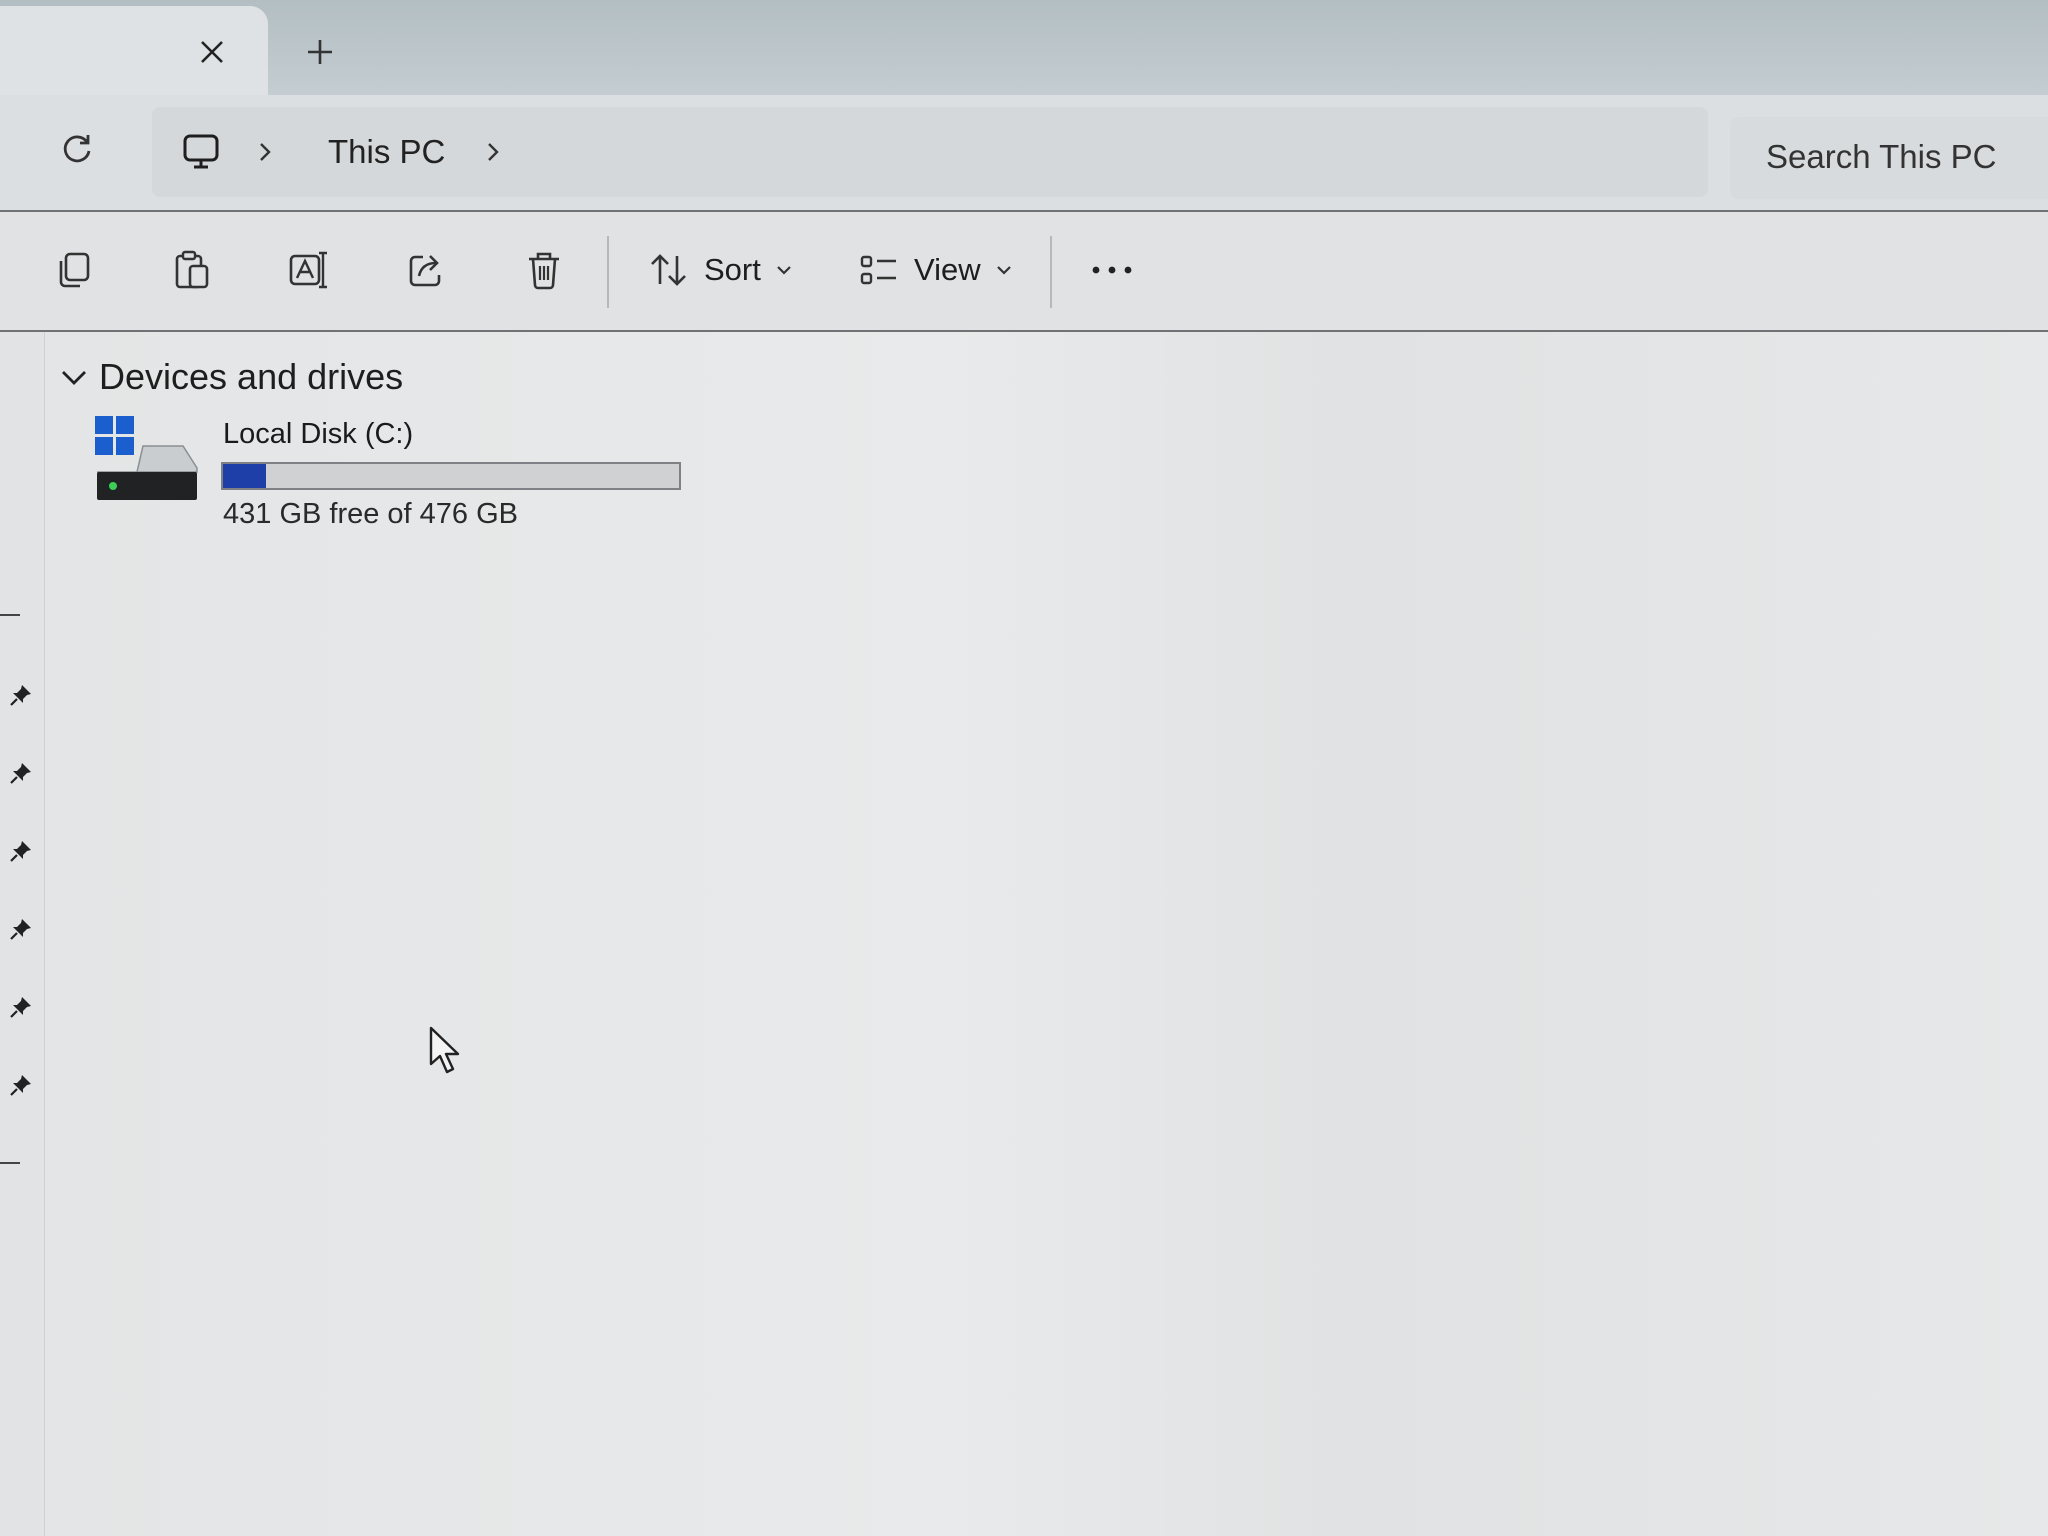  What do you see at coordinates (444, 1050) in the screenshot?
I see `mouse-pointer-icon` at bounding box center [444, 1050].